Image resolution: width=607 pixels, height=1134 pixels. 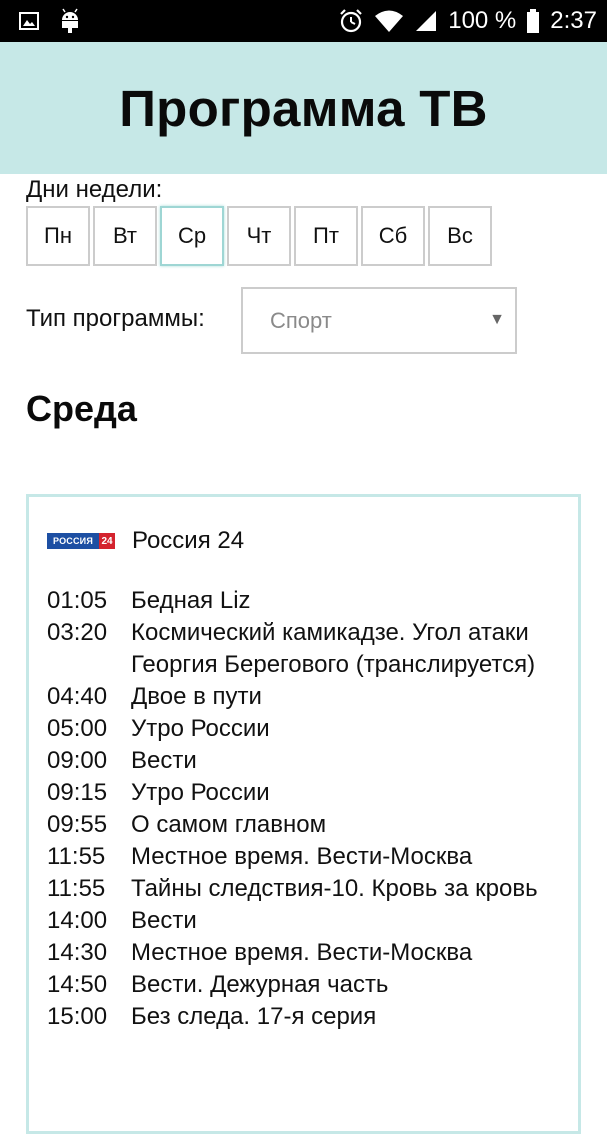 I want to click on battery-icon, so click(x=533, y=21).